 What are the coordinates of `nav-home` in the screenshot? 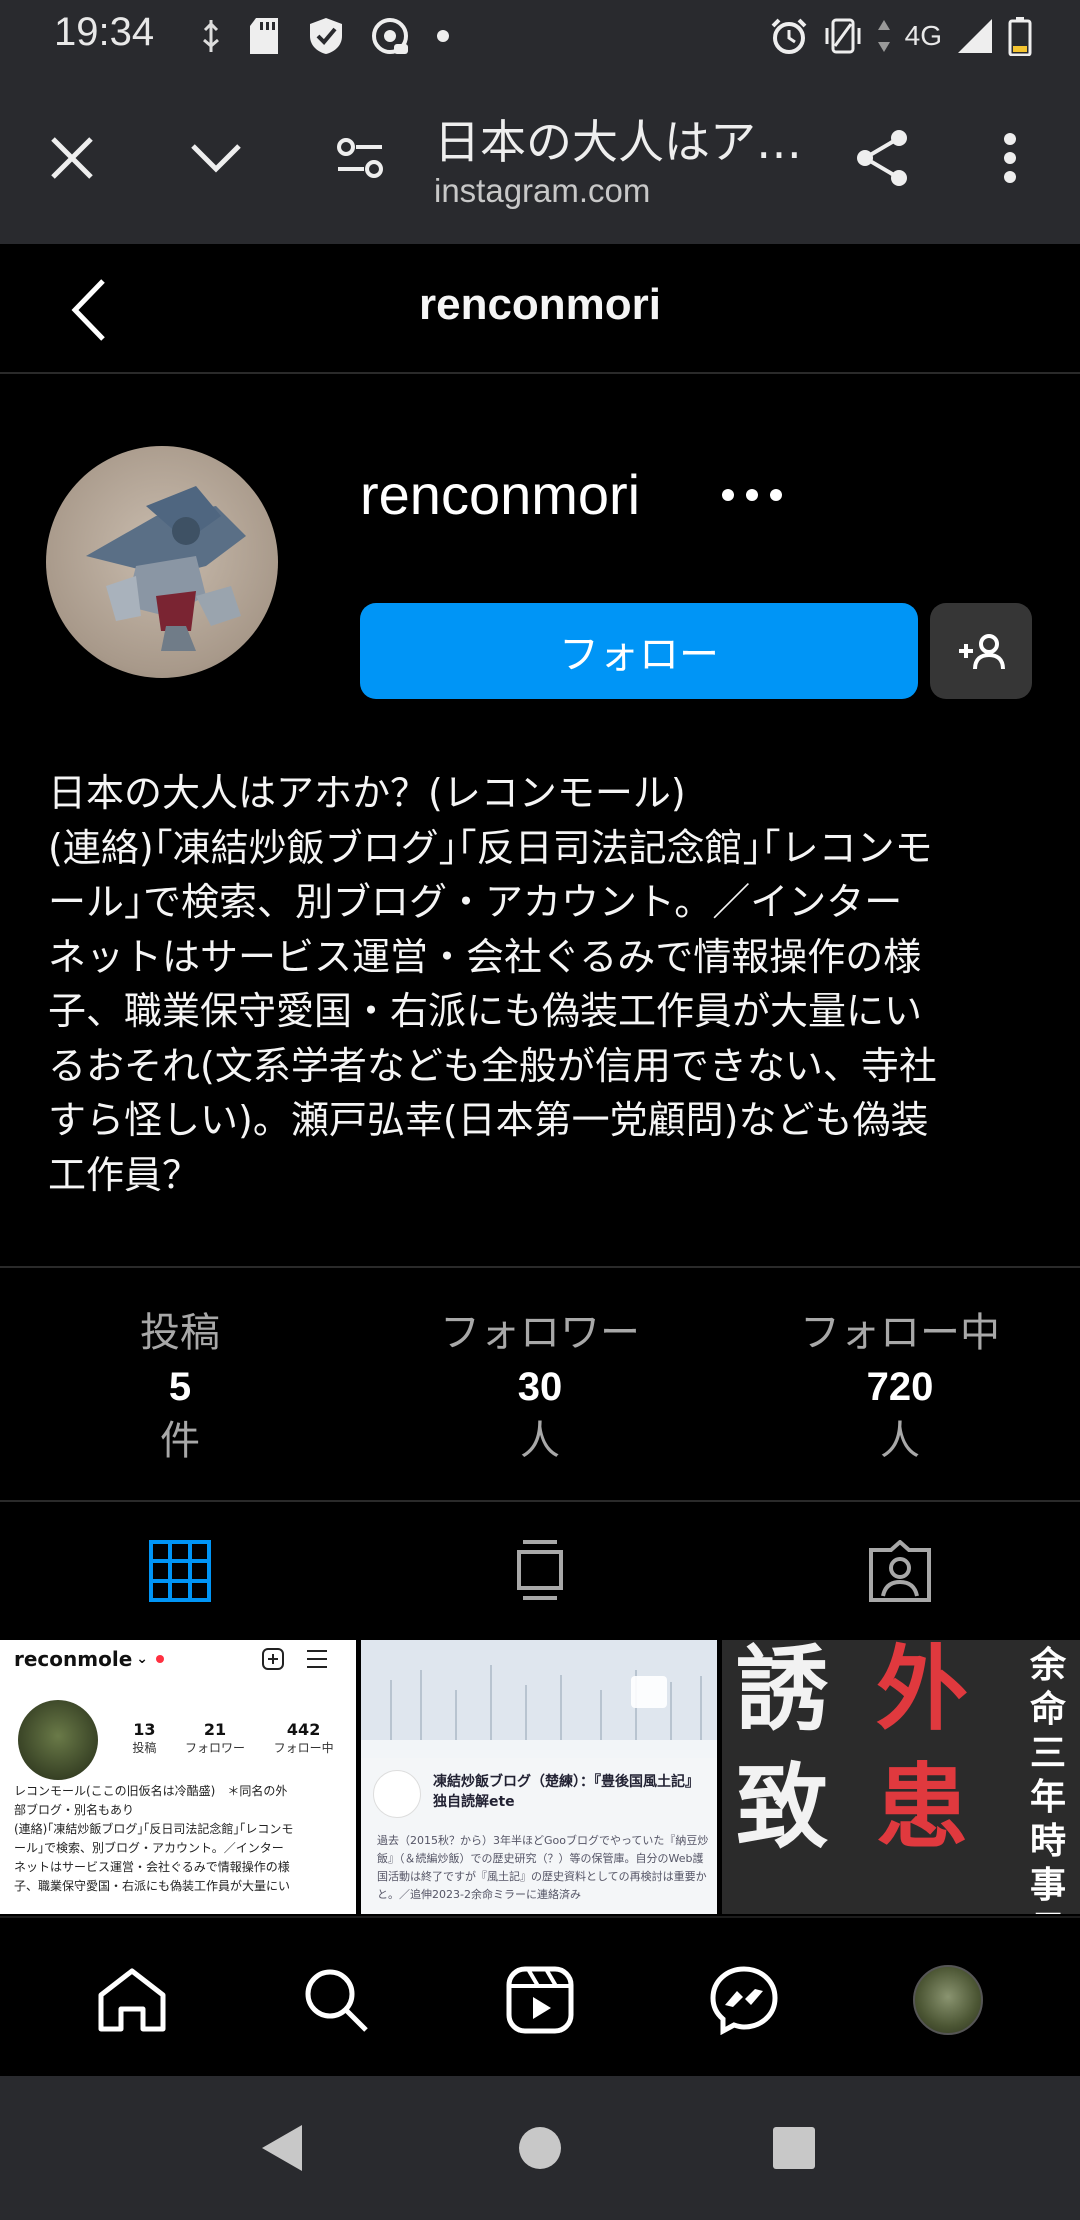 It's located at (132, 2000).